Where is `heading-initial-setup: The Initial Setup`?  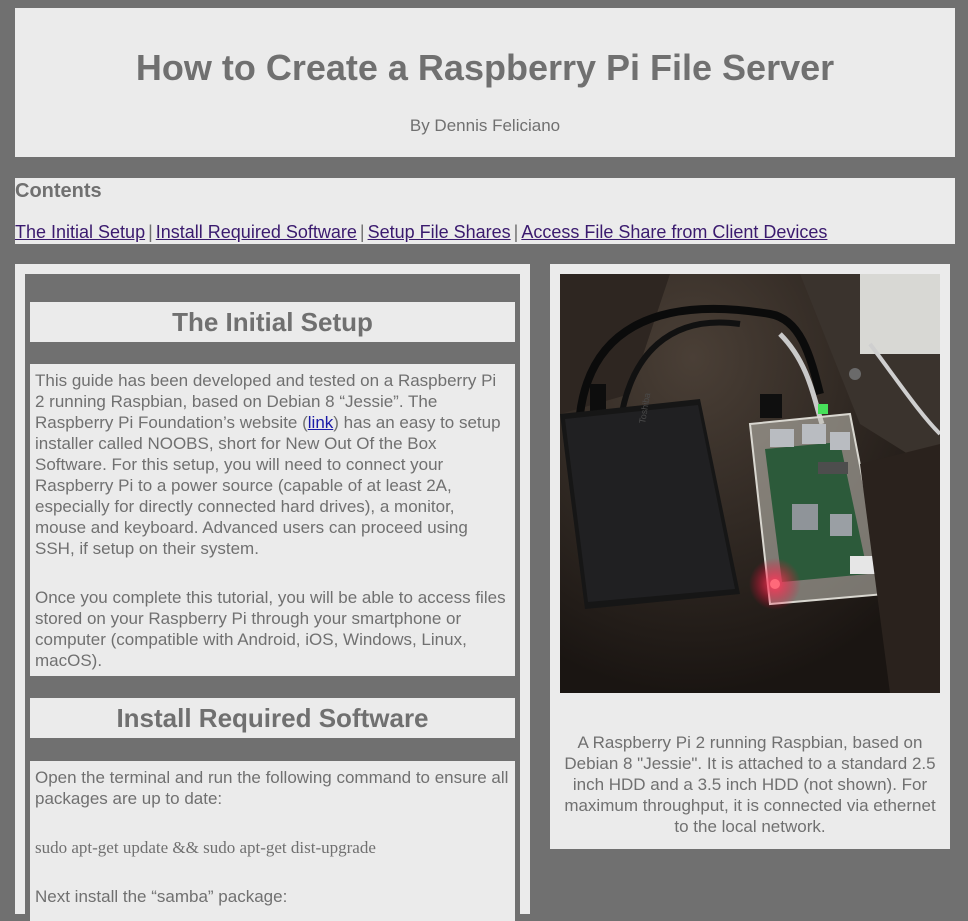
heading-initial-setup: The Initial Setup is located at coordinates (272, 322).